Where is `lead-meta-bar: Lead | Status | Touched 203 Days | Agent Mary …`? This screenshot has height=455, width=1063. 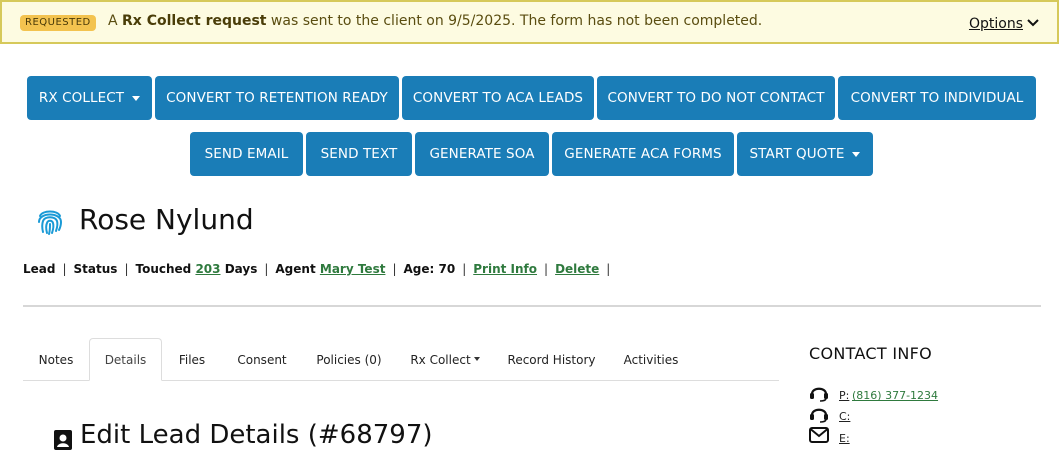 lead-meta-bar: Lead | Status | Touched 203 Days | Agent Mary … is located at coordinates (320, 269).